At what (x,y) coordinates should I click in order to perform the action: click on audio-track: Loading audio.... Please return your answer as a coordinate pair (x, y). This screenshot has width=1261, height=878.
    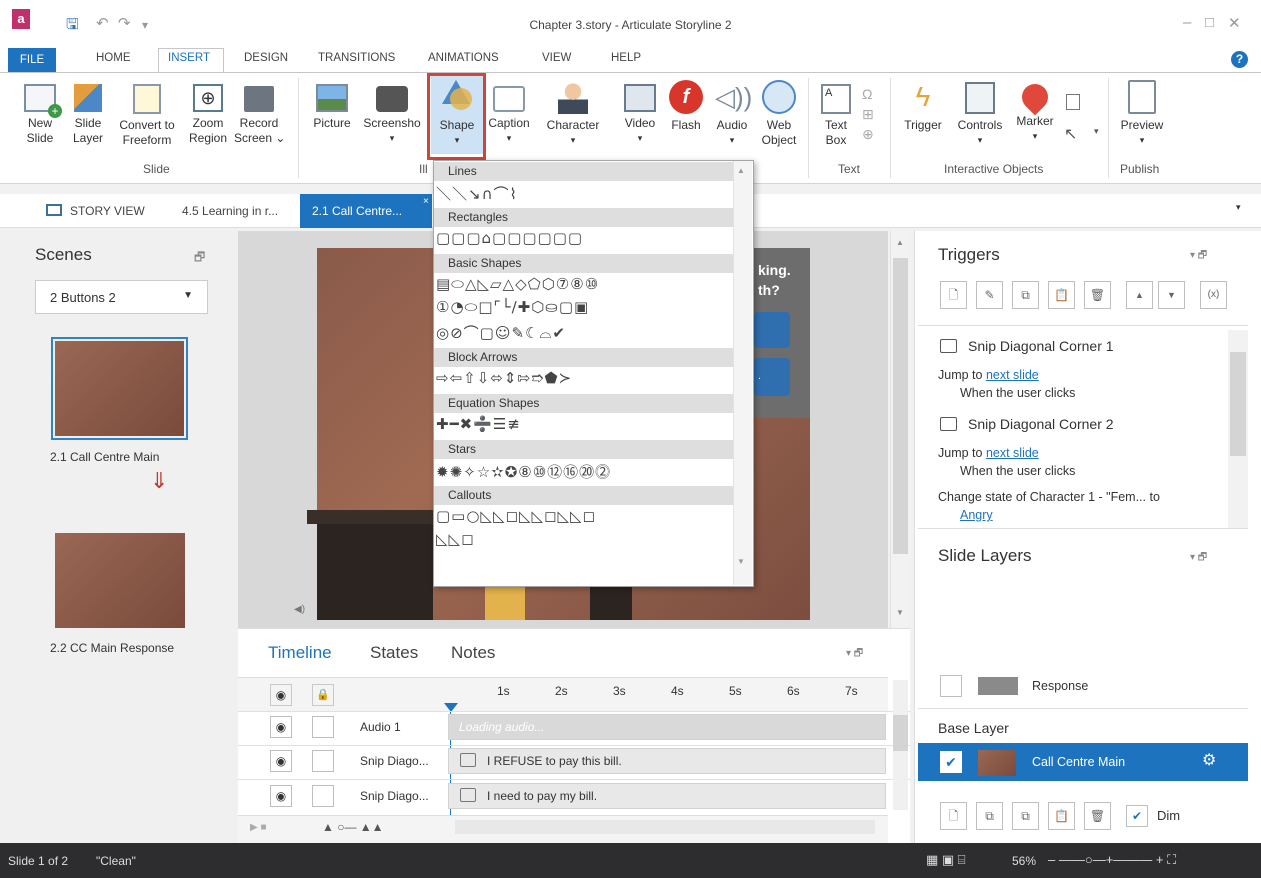
    Looking at the image, I should click on (667, 727).